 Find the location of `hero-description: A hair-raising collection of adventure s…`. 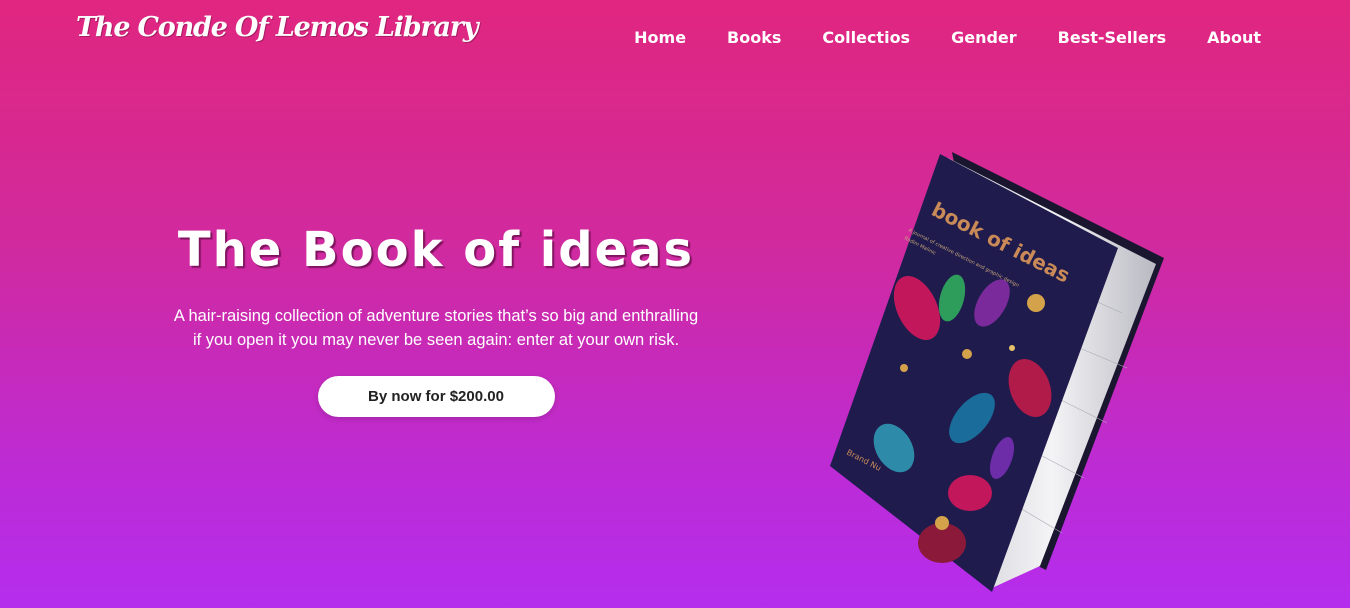

hero-description: A hair-raising collection of adventure s… is located at coordinates (436, 328).